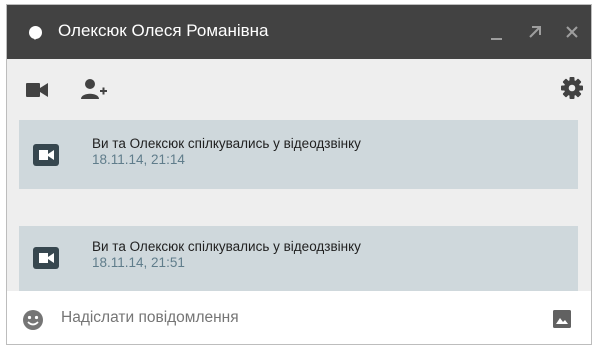 The image size is (595, 348). What do you see at coordinates (35, 33) in the screenshot?
I see `presence-icon` at bounding box center [35, 33].